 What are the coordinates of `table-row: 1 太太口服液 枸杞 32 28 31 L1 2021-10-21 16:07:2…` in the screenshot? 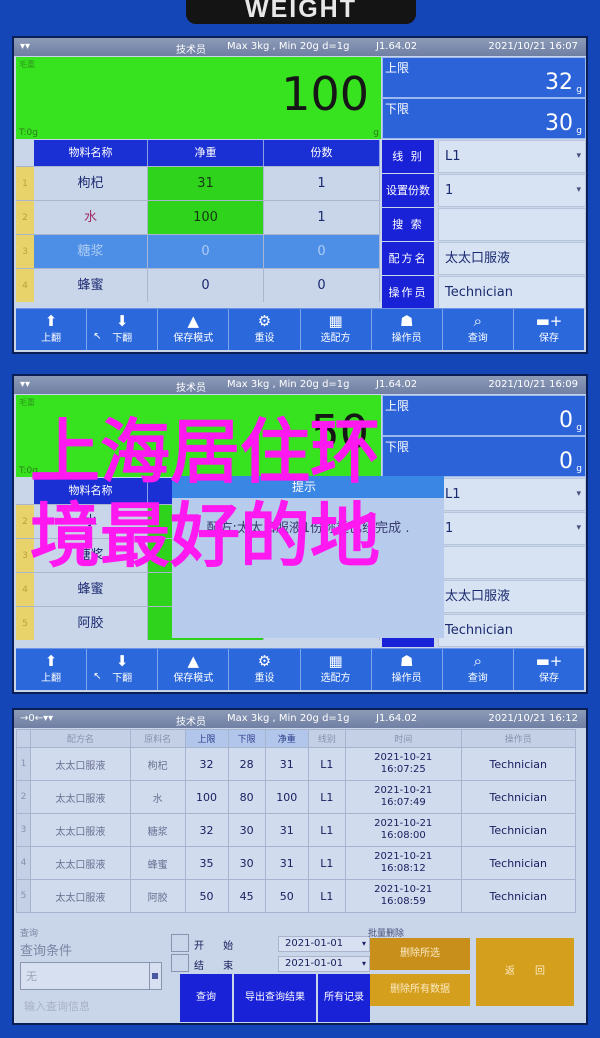 It's located at (296, 764).